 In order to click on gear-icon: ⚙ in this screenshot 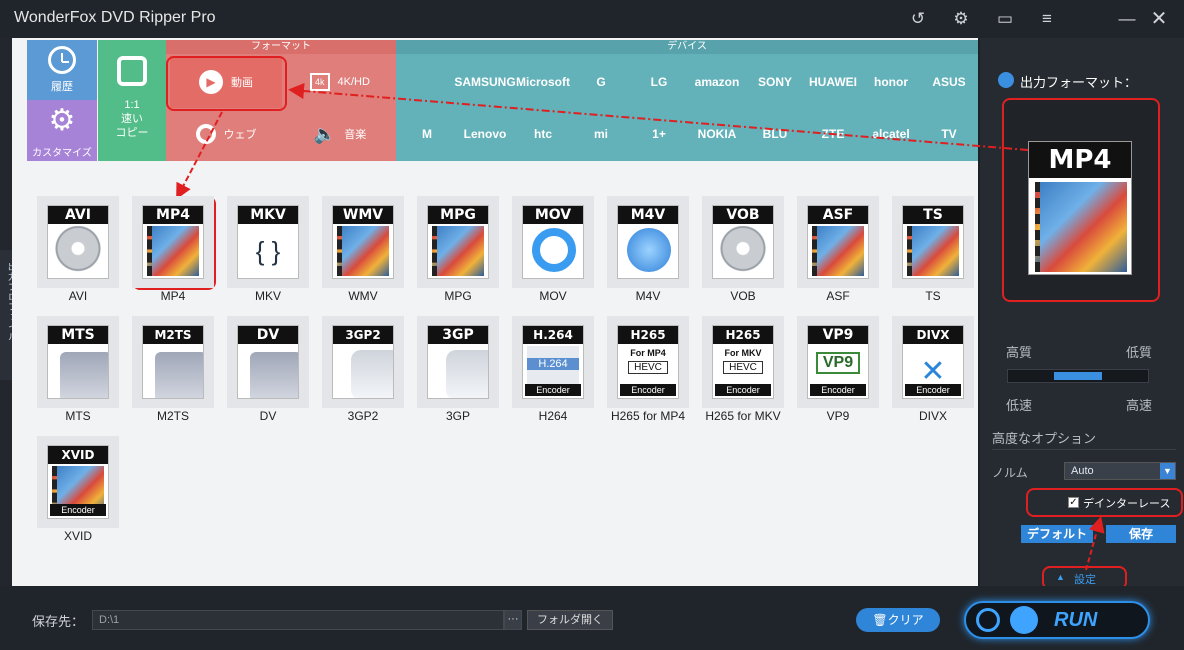, I will do `click(62, 120)`.